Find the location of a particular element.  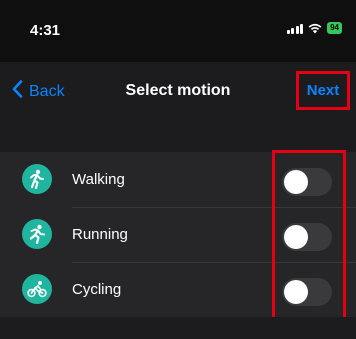

next-button: Next is located at coordinates (323, 90).